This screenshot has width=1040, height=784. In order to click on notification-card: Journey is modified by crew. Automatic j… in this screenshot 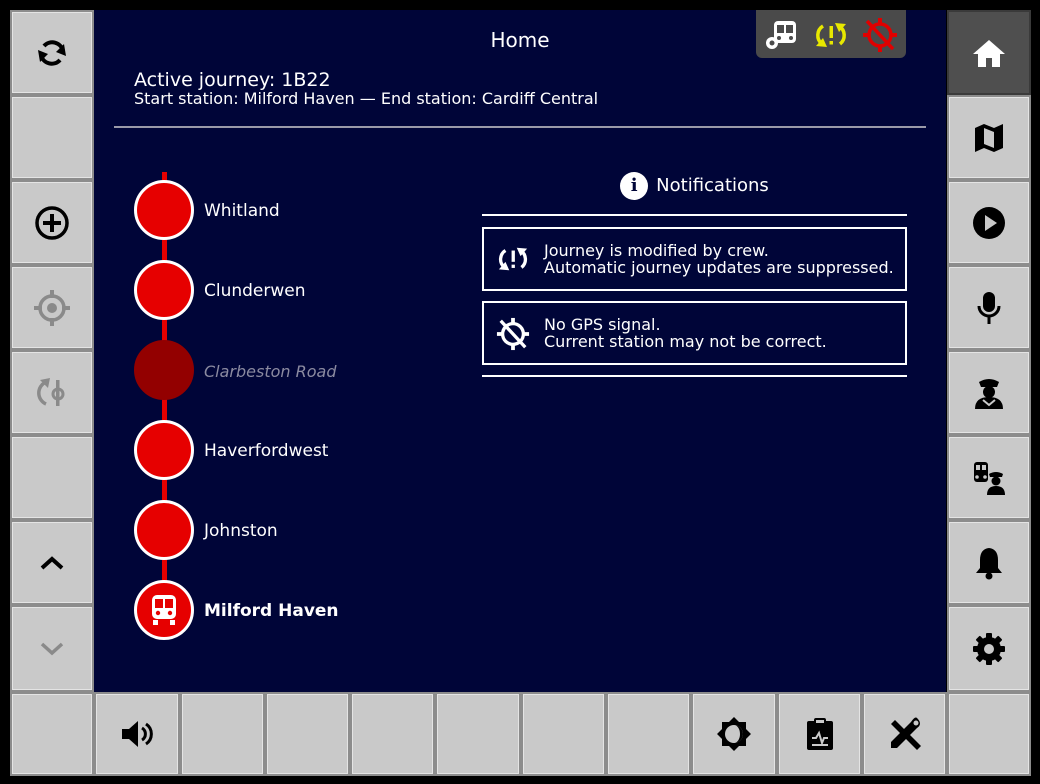, I will do `click(694, 259)`.